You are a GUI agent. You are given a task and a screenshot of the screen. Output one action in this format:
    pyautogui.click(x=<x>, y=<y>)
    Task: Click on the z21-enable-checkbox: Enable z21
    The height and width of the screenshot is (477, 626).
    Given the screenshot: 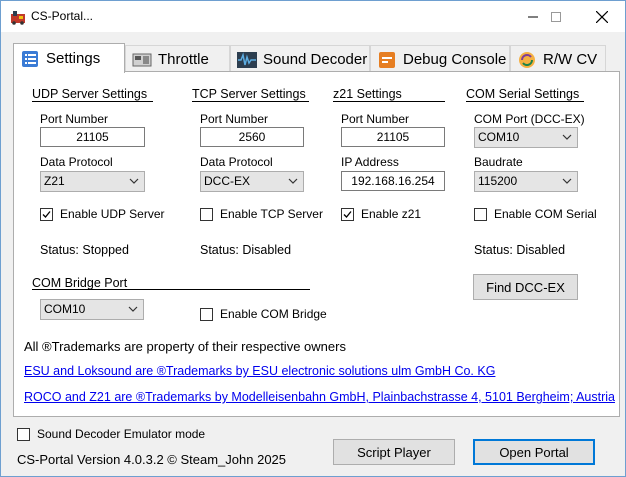 What is the action you would take?
    pyautogui.click(x=381, y=214)
    